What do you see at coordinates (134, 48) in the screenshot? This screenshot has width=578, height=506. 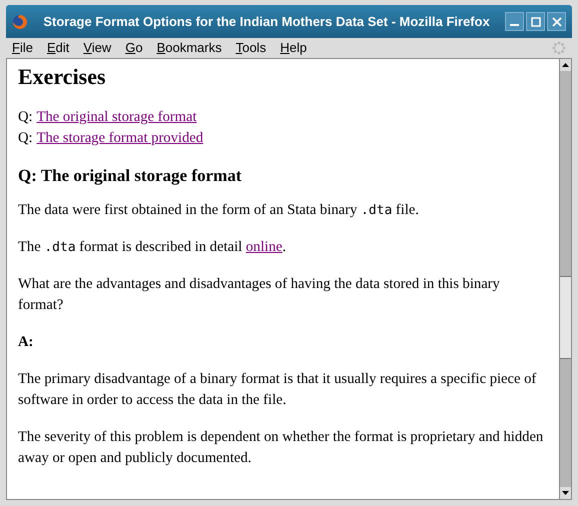 I see `menu-item: Go` at bounding box center [134, 48].